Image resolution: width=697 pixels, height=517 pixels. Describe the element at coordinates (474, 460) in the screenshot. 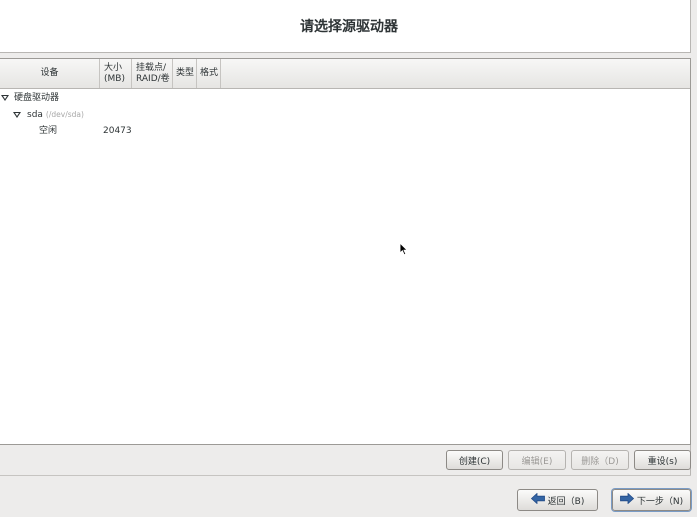

I see `create-button: 创建(C)` at that location.